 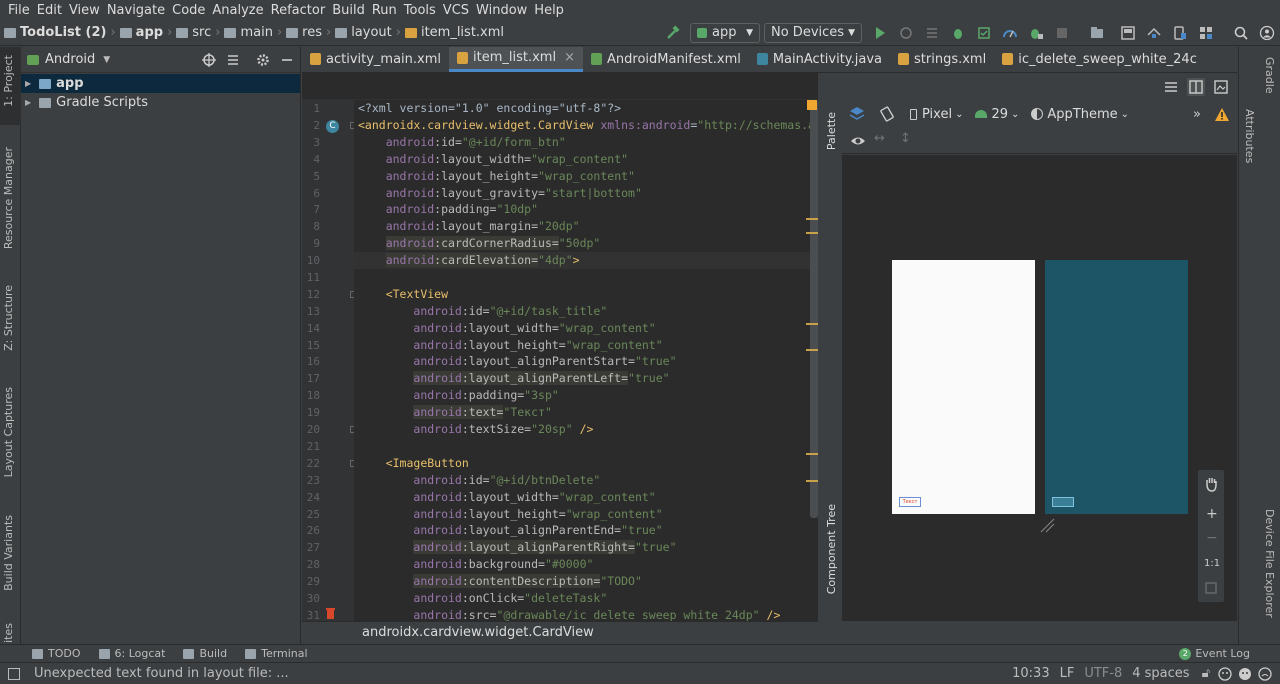 What do you see at coordinates (932, 33) in the screenshot?
I see `apply-code-changes-icon` at bounding box center [932, 33].